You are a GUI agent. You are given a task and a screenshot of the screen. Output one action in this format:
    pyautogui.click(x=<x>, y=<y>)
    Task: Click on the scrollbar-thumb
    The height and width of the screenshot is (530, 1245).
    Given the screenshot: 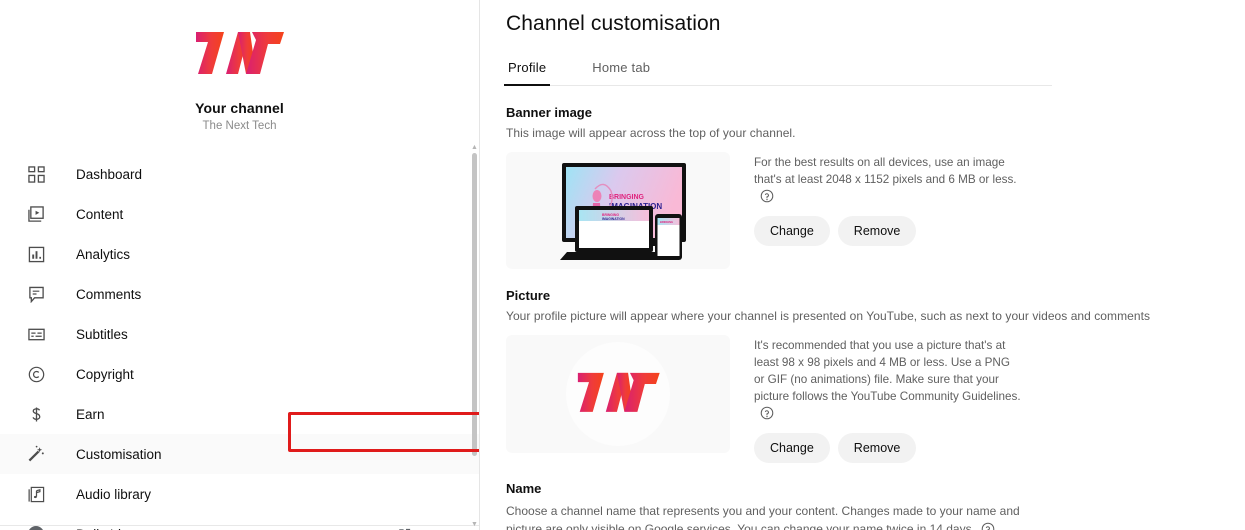 What is the action you would take?
    pyautogui.click(x=474, y=304)
    